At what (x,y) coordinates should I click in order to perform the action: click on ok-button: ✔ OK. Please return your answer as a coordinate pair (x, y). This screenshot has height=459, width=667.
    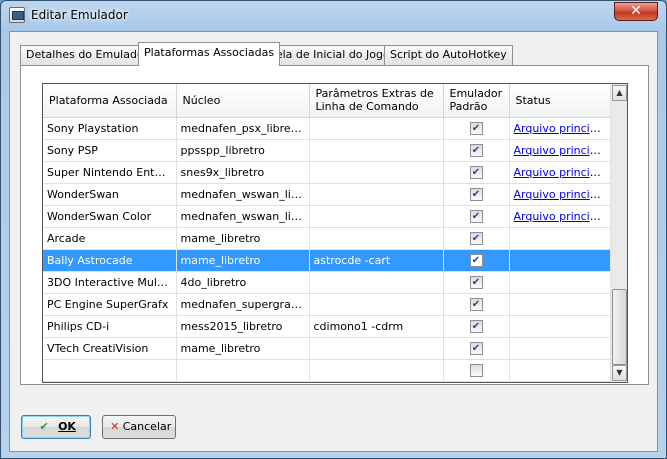
    Looking at the image, I should click on (56, 427).